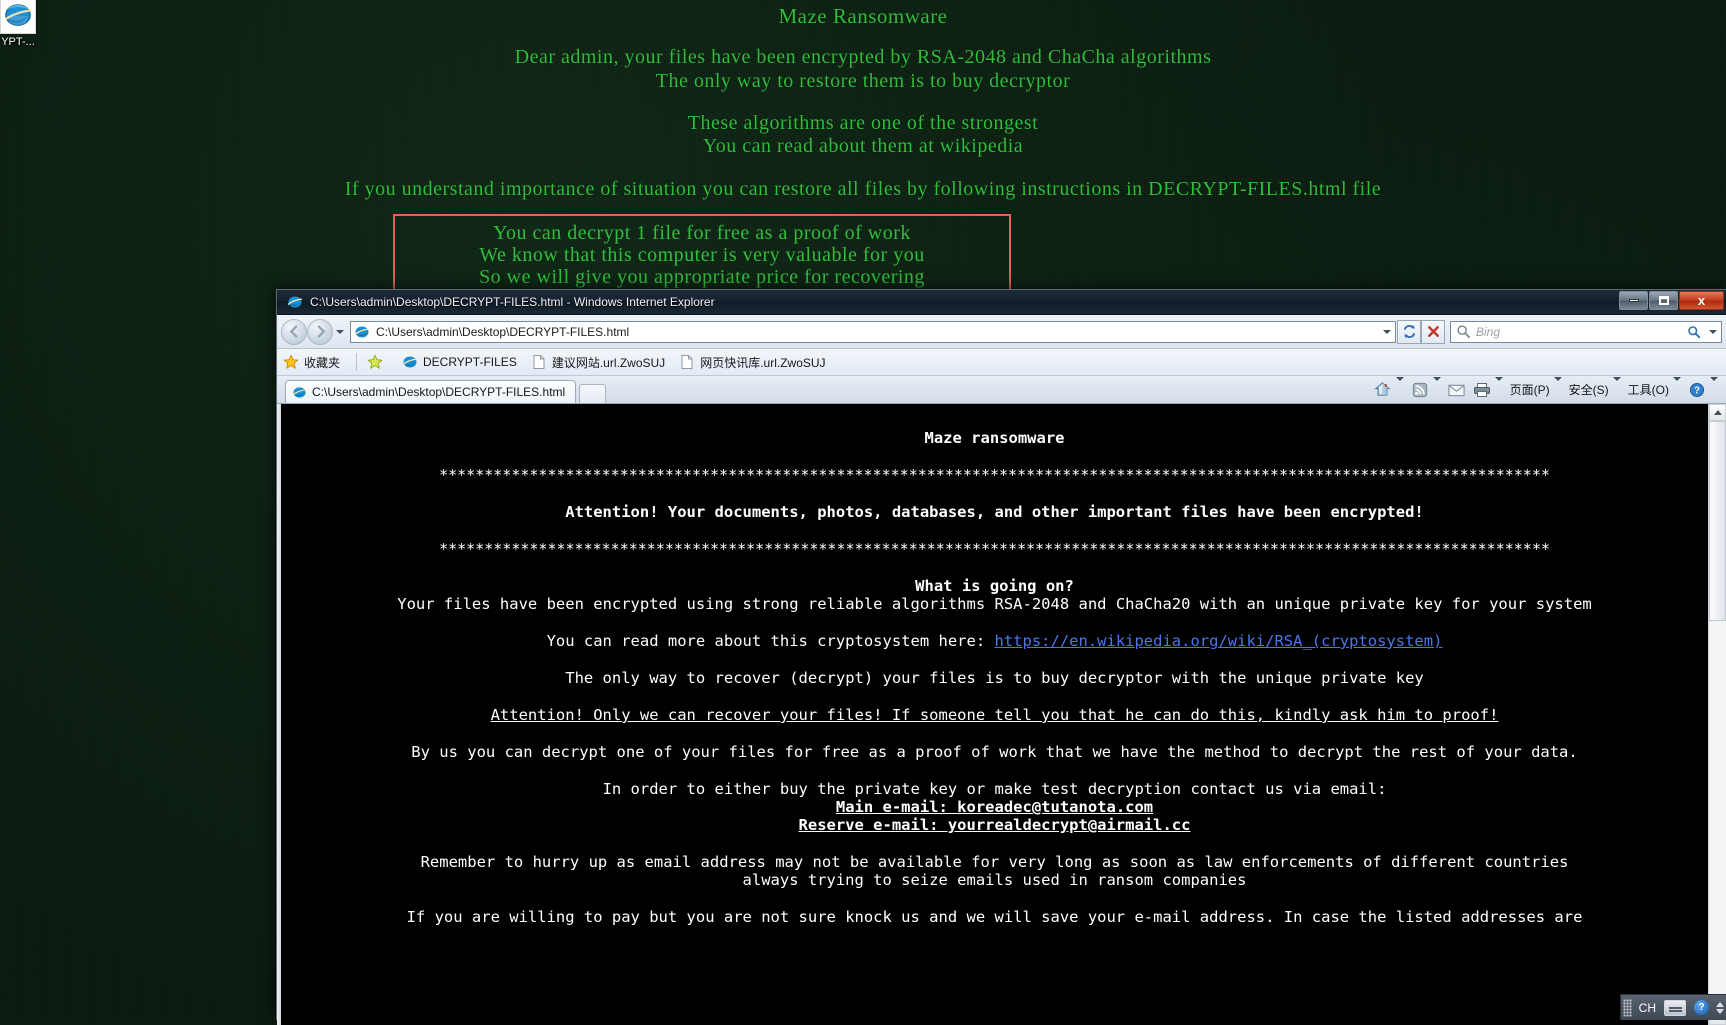  I want to click on printer-icon, so click(1482, 390).